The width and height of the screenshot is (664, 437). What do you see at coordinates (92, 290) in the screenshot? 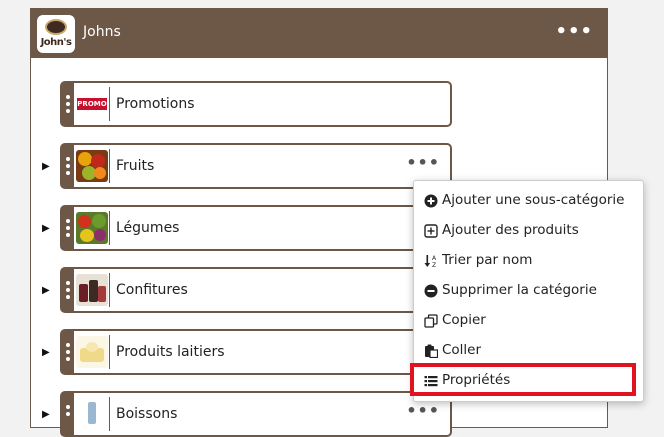
I see `jams-thumbnail` at bounding box center [92, 290].